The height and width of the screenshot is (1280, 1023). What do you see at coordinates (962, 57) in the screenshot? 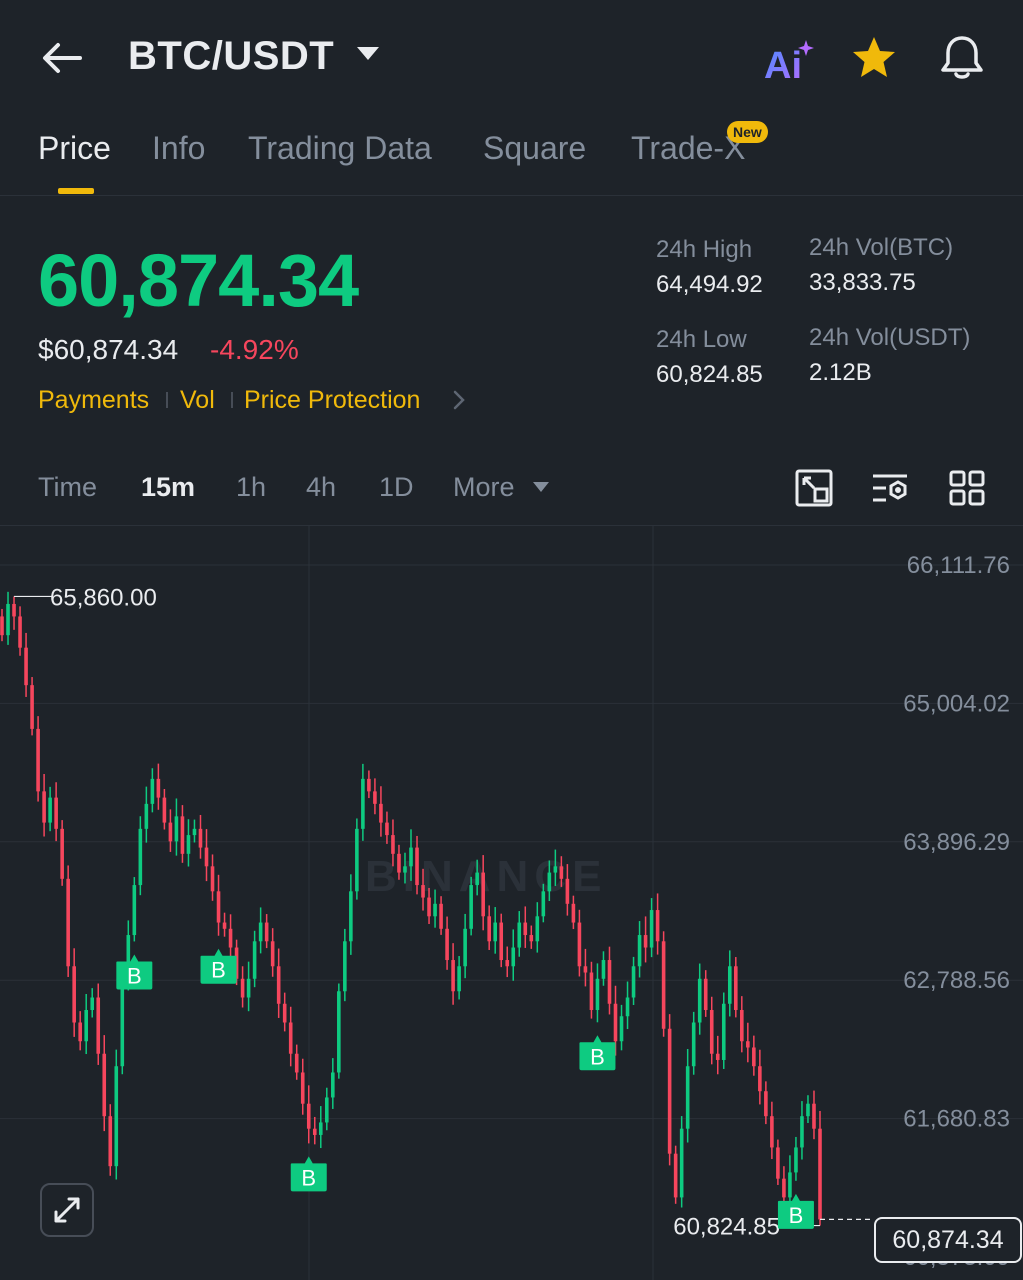
I see `bell-icon` at bounding box center [962, 57].